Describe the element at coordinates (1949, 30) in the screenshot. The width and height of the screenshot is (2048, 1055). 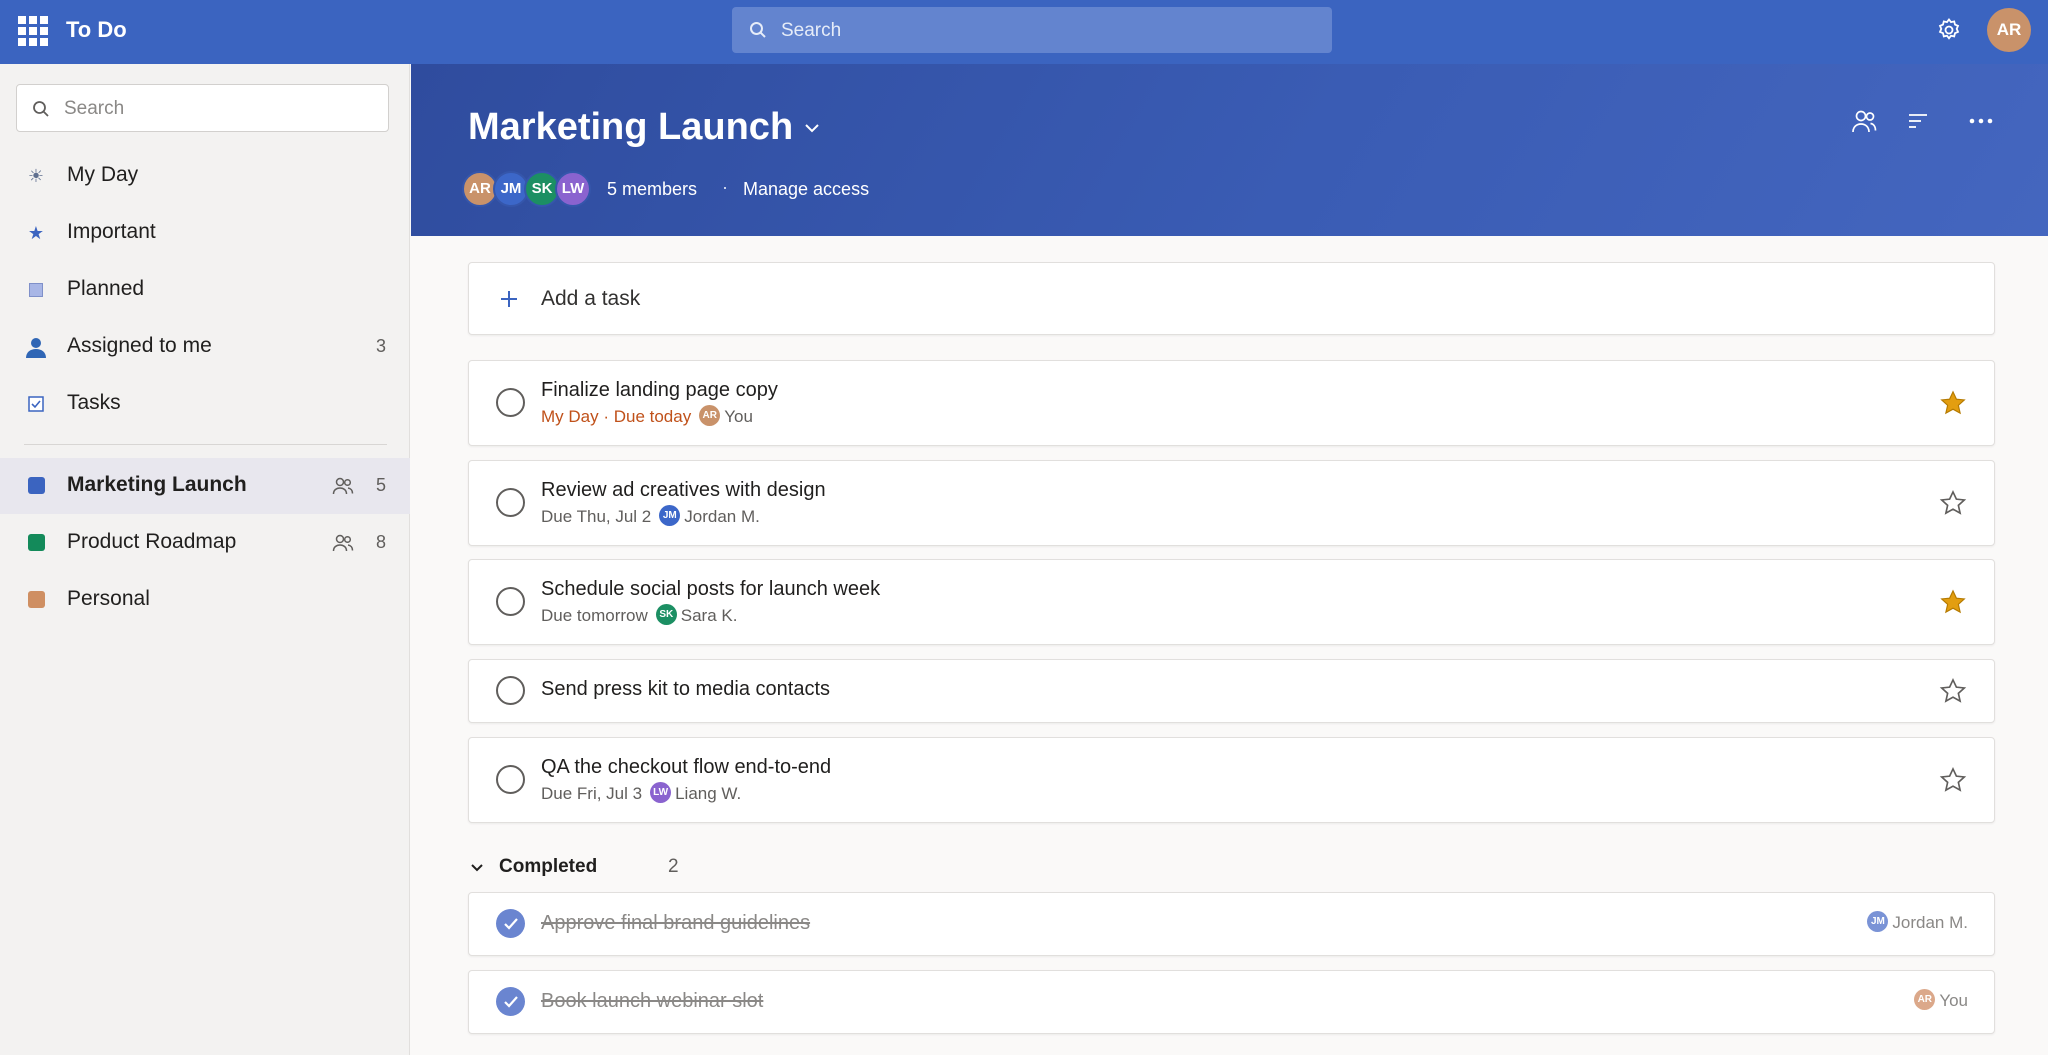
I see `settings-gear-icon` at that location.